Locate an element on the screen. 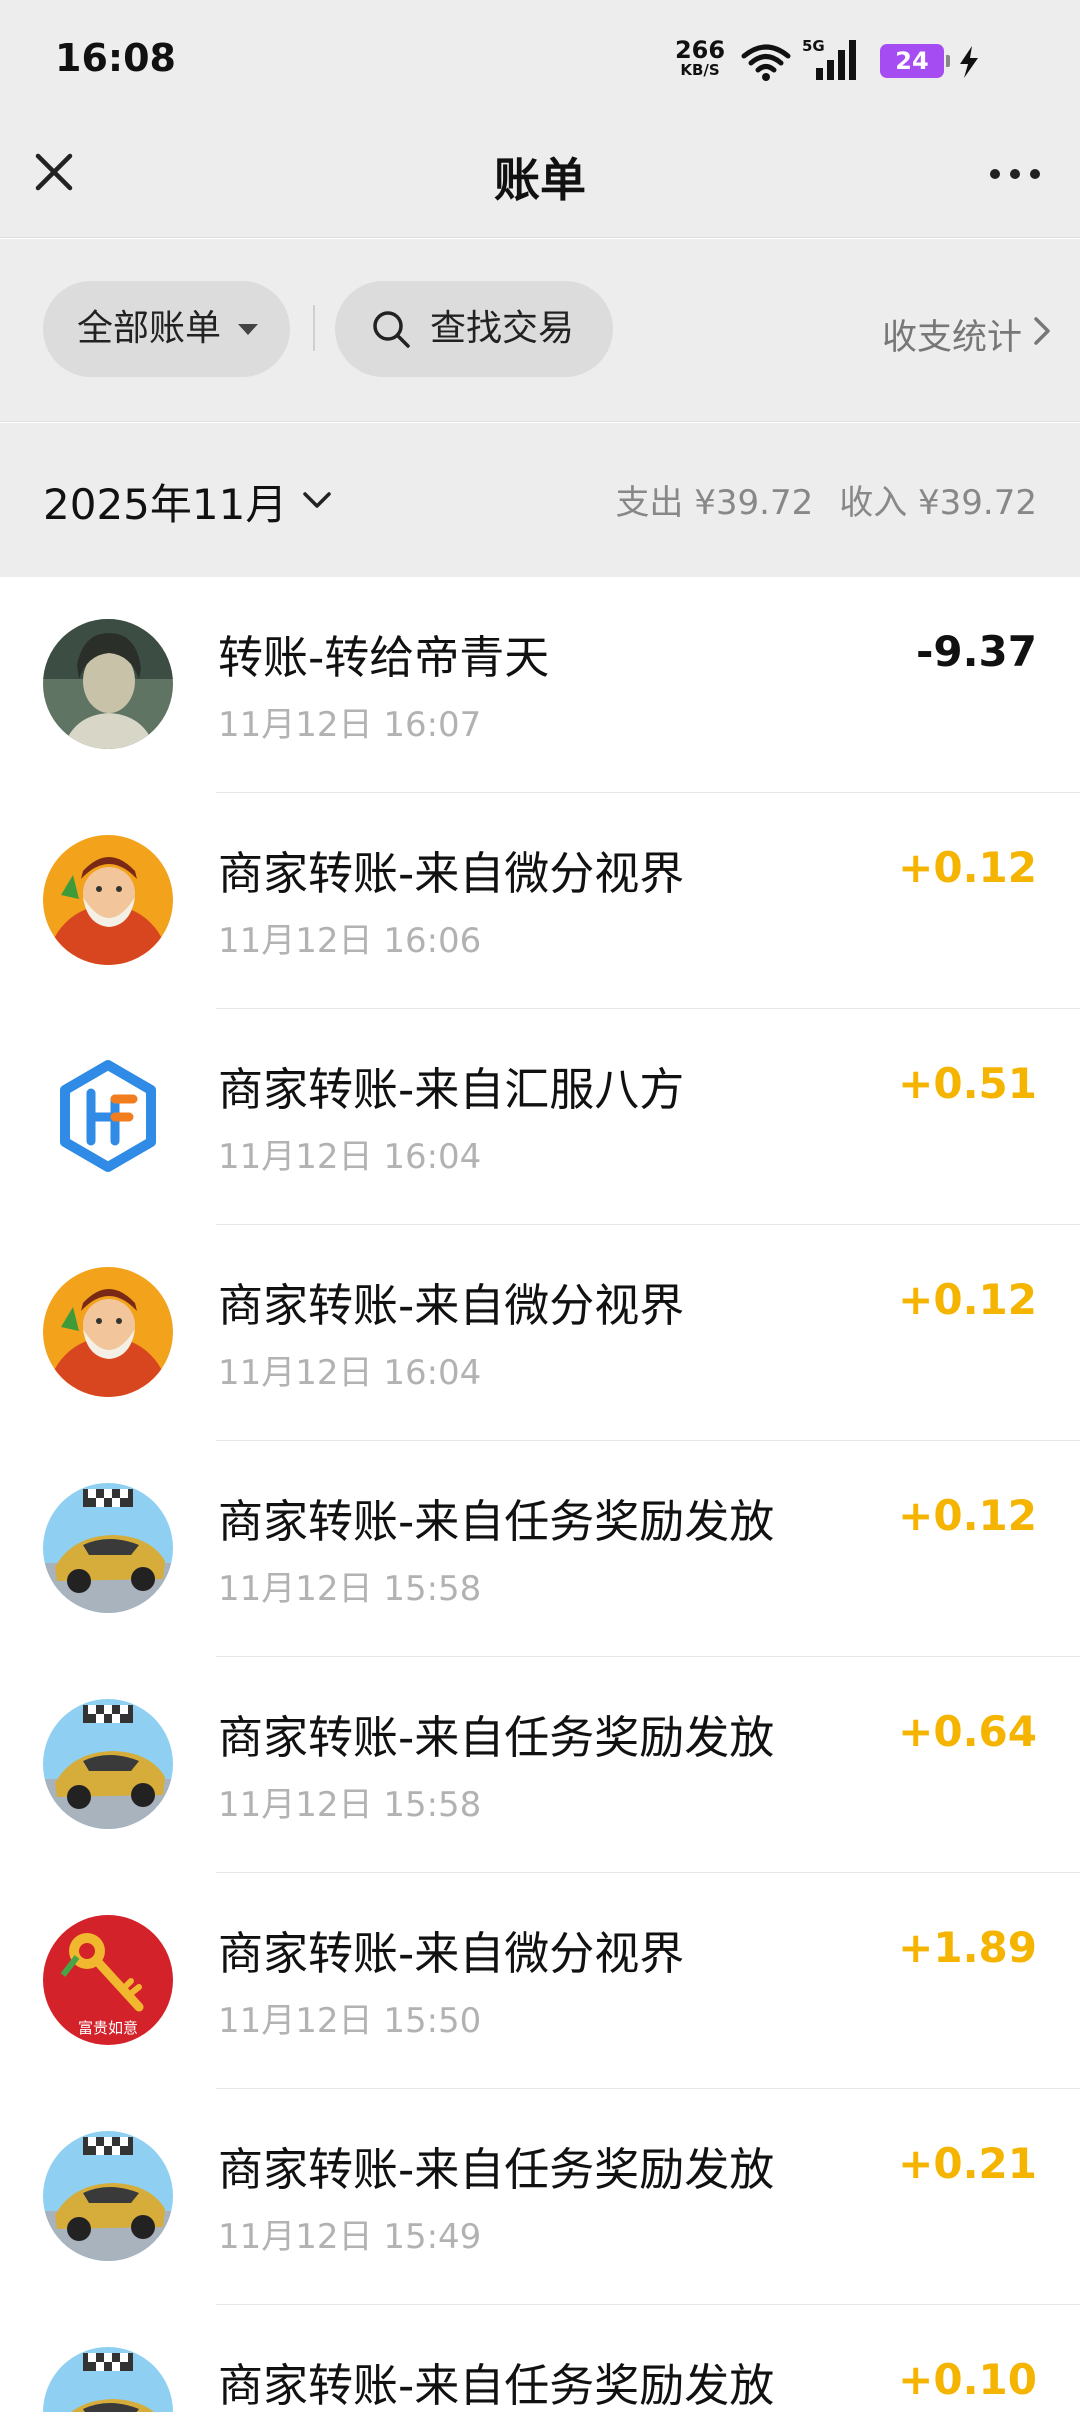 Image resolution: width=1080 pixels, height=2412 pixels. net-speed-unit: KB/S is located at coordinates (700, 70).